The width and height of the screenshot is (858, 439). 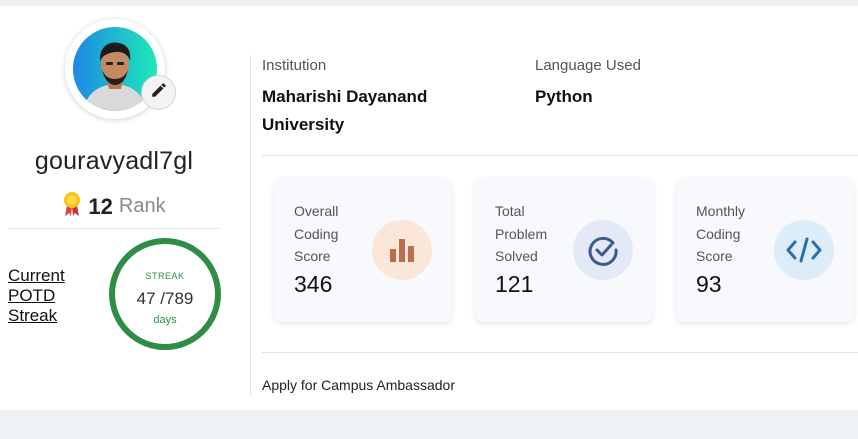 I want to click on card-label-line: Monthly, so click(x=721, y=211).